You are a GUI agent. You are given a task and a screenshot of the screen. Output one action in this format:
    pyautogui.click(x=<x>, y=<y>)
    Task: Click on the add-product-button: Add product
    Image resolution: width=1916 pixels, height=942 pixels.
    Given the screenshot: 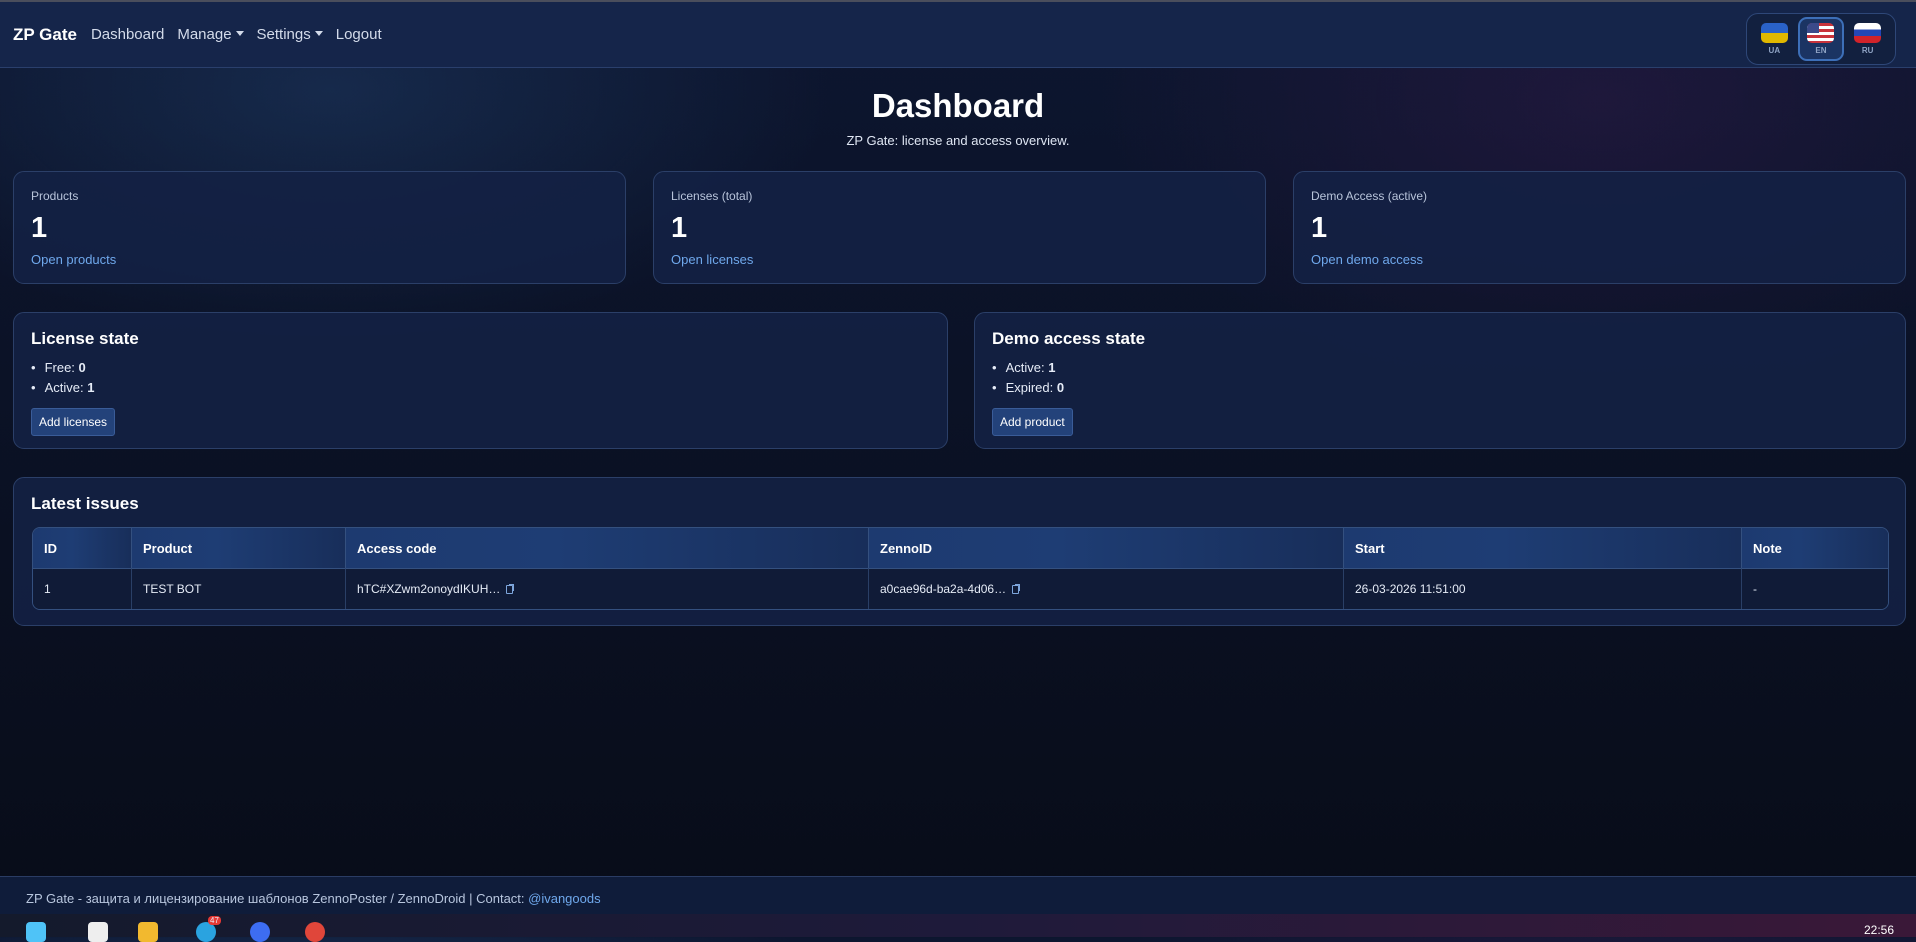 What is the action you would take?
    pyautogui.click(x=1032, y=422)
    